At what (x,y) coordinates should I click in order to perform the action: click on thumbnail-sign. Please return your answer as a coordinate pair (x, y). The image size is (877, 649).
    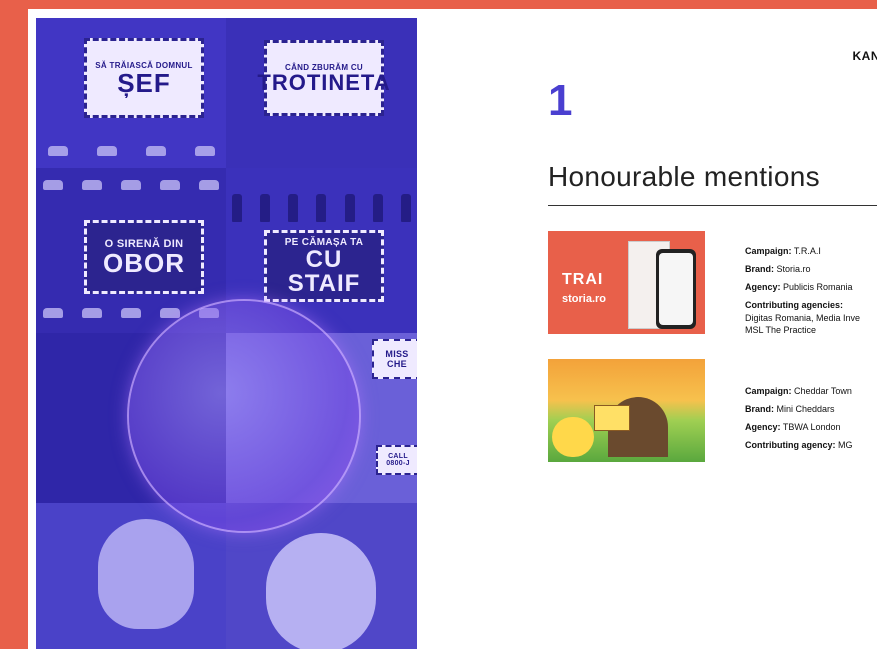
    Looking at the image, I should click on (612, 418).